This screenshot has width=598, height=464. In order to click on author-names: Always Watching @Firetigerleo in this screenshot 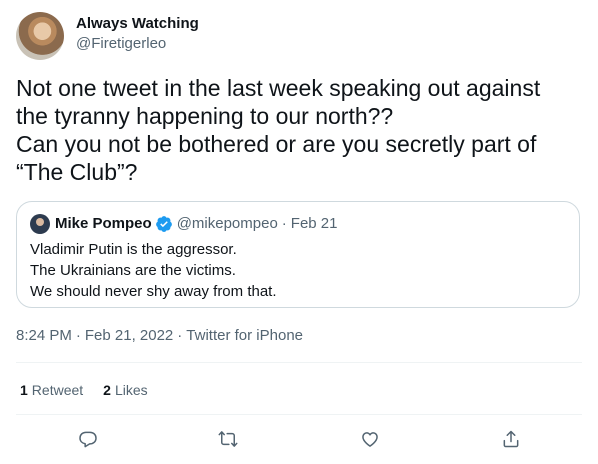, I will do `click(137, 34)`.